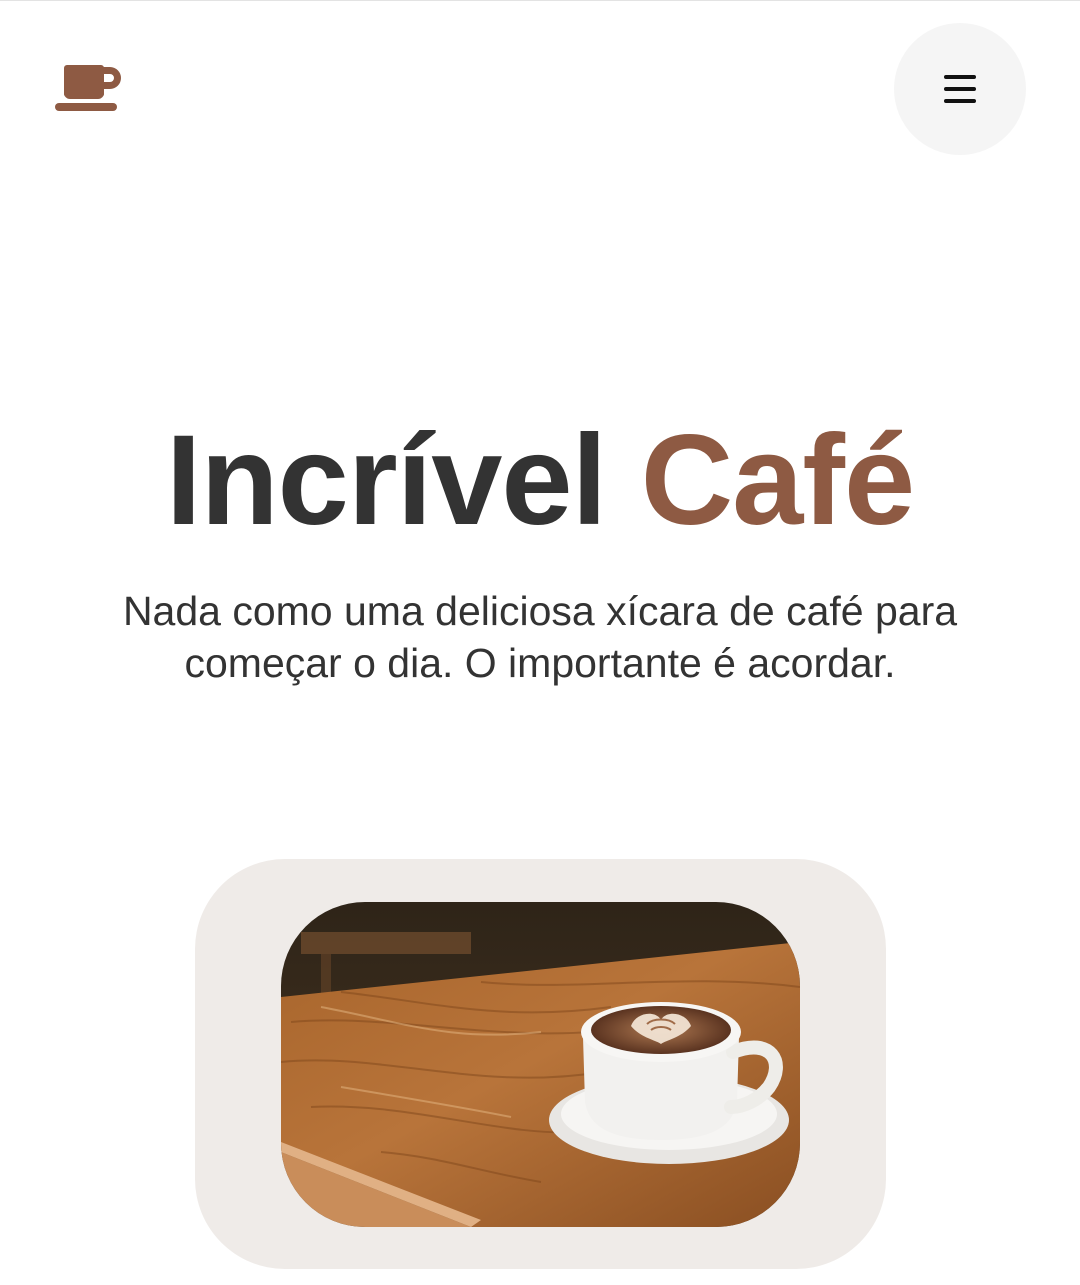 This screenshot has height=1285, width=1080. I want to click on hero-title-accent: Café, so click(777, 480).